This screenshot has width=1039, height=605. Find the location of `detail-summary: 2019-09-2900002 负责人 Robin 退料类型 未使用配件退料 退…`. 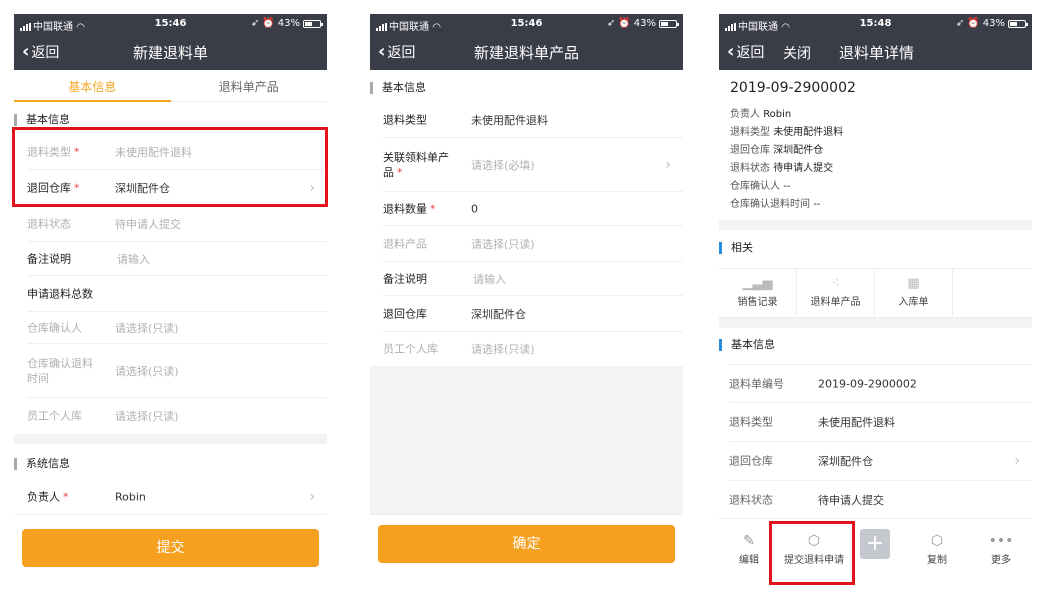

detail-summary: 2019-09-2900002 负责人 Robin 退料类型 未使用配件退料 退… is located at coordinates (875, 147).